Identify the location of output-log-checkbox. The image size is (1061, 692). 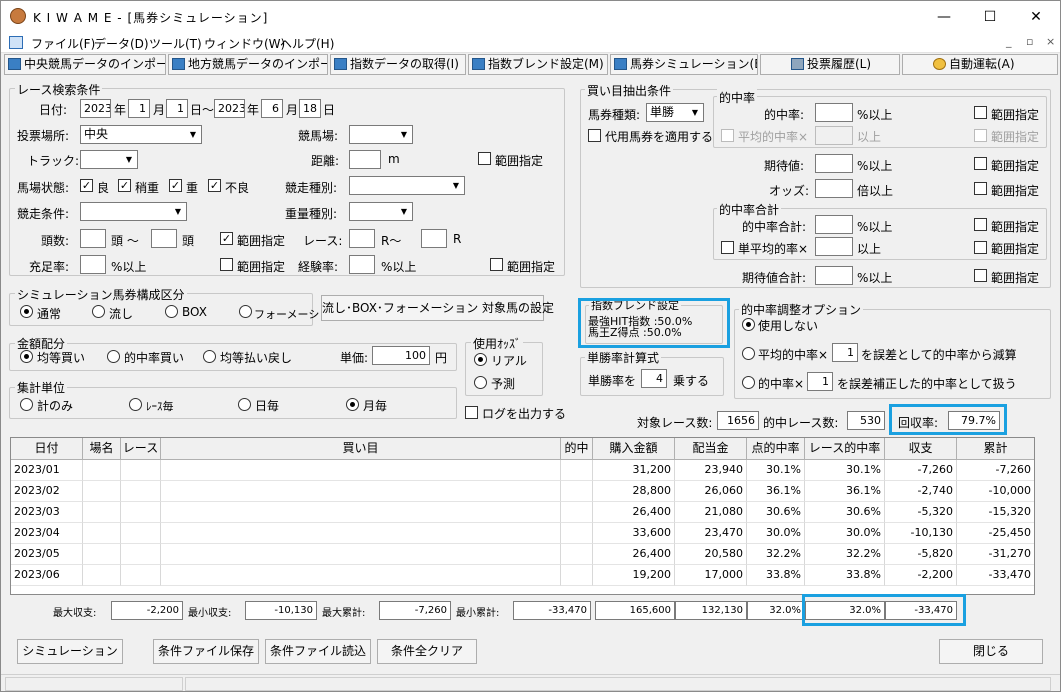
(471, 412).